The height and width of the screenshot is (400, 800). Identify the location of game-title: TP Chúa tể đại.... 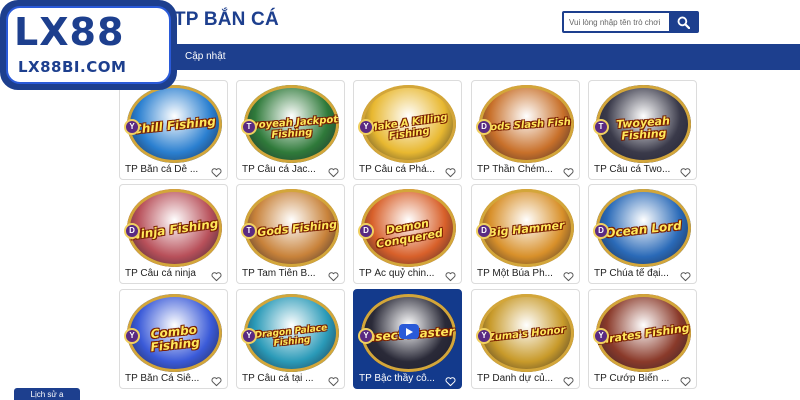
(631, 273).